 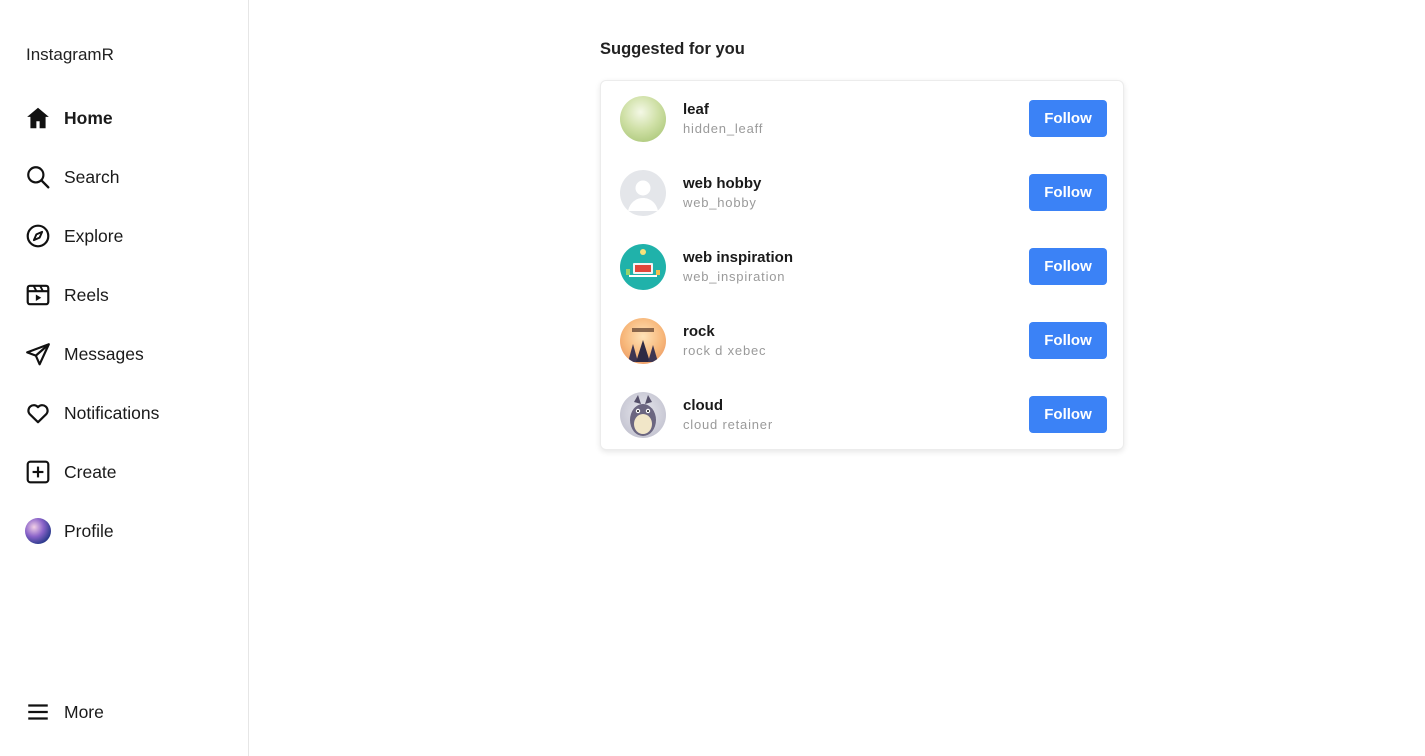 I want to click on sidebar-item-create: Create, so click(x=70, y=472).